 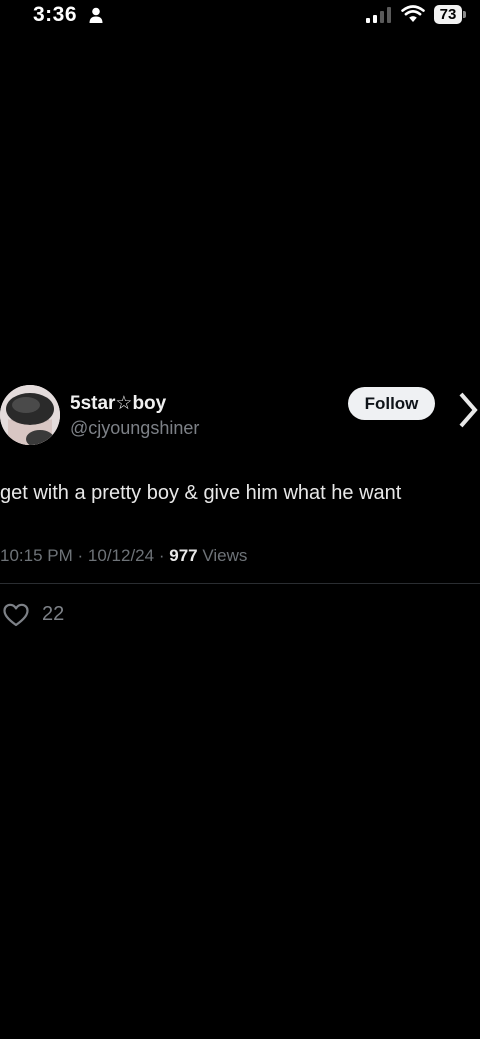 What do you see at coordinates (16, 615) in the screenshot?
I see `heart-icon` at bounding box center [16, 615].